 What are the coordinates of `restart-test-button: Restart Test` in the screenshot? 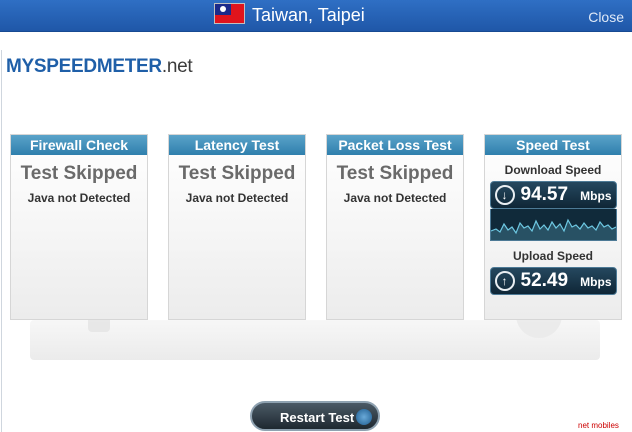 It's located at (315, 416).